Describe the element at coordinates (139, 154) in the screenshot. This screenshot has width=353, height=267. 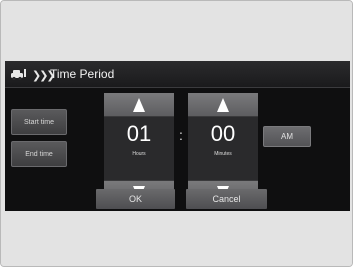
I see `hours-unit-label: Hours` at that location.